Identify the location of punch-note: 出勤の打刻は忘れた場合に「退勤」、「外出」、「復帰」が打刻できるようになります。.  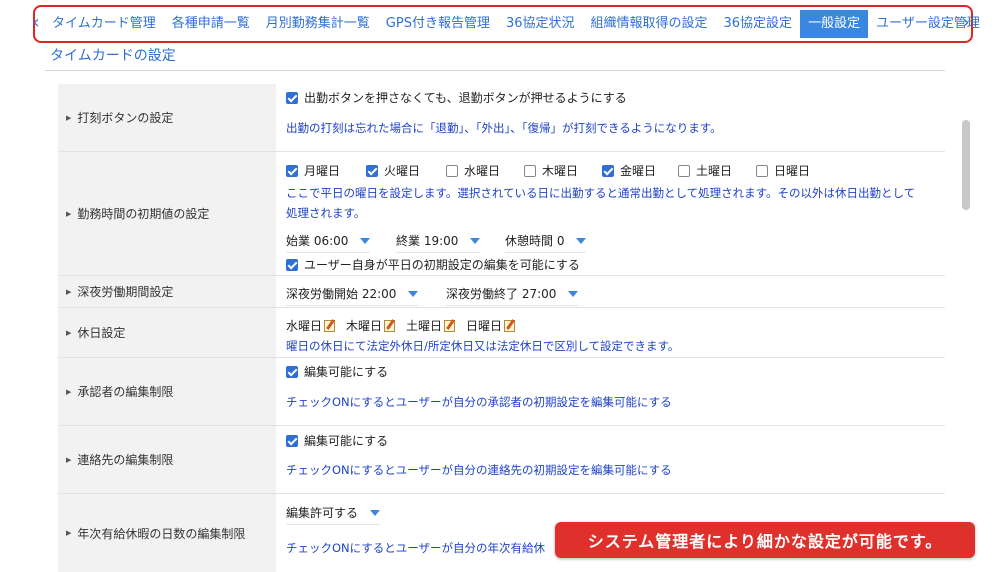
(504, 128).